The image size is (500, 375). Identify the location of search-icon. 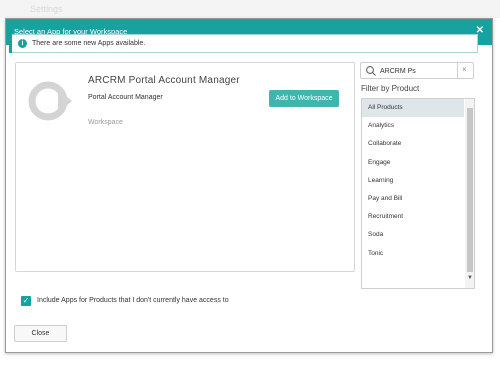
(371, 71).